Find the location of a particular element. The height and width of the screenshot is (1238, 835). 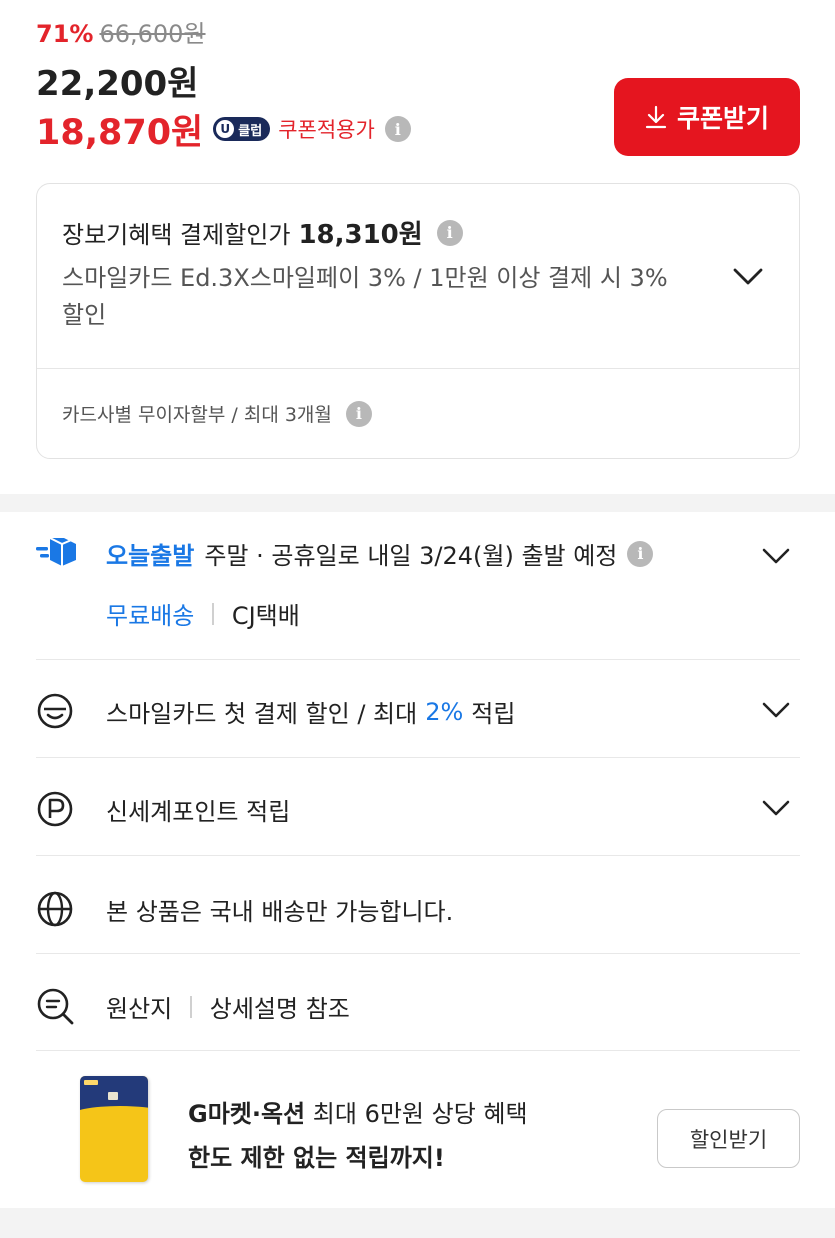

shipping-subline: 무료배송 CJ택배 is located at coordinates (203, 613).